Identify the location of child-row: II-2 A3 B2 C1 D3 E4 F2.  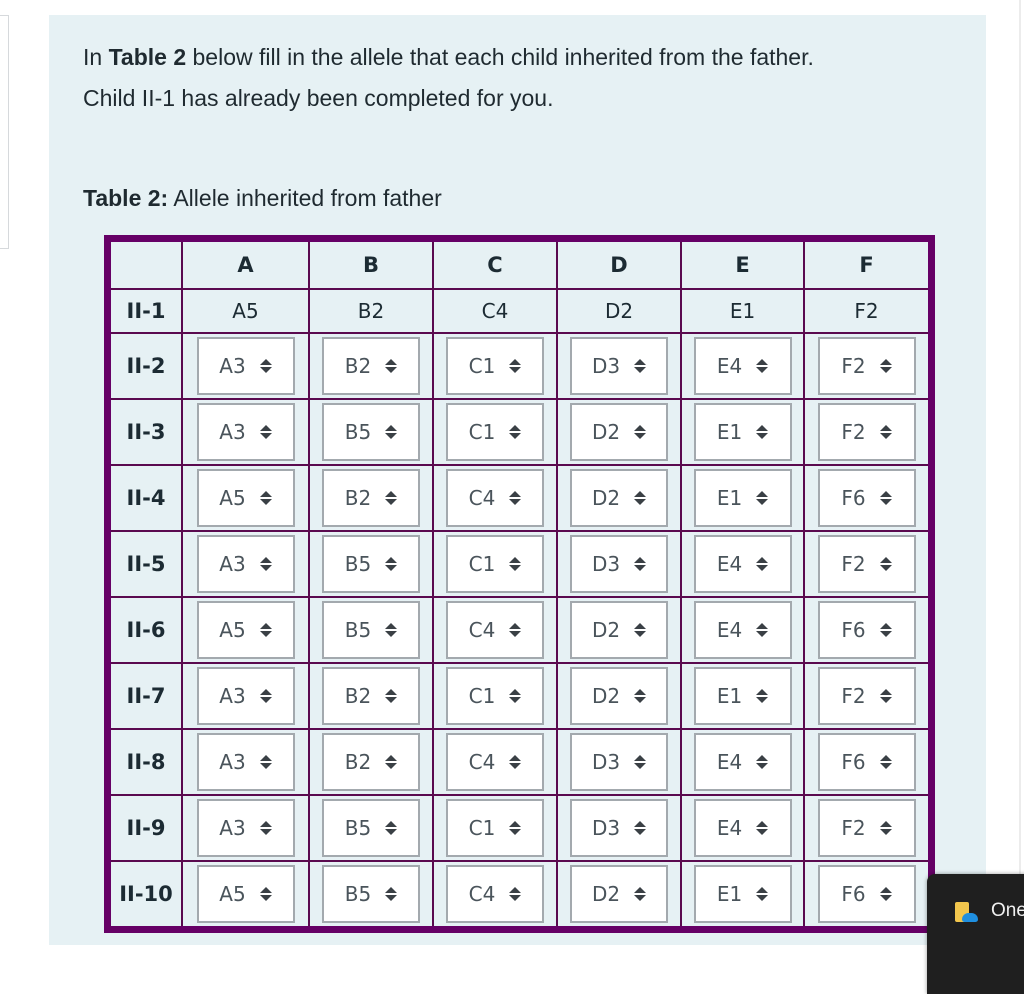
(519, 366).